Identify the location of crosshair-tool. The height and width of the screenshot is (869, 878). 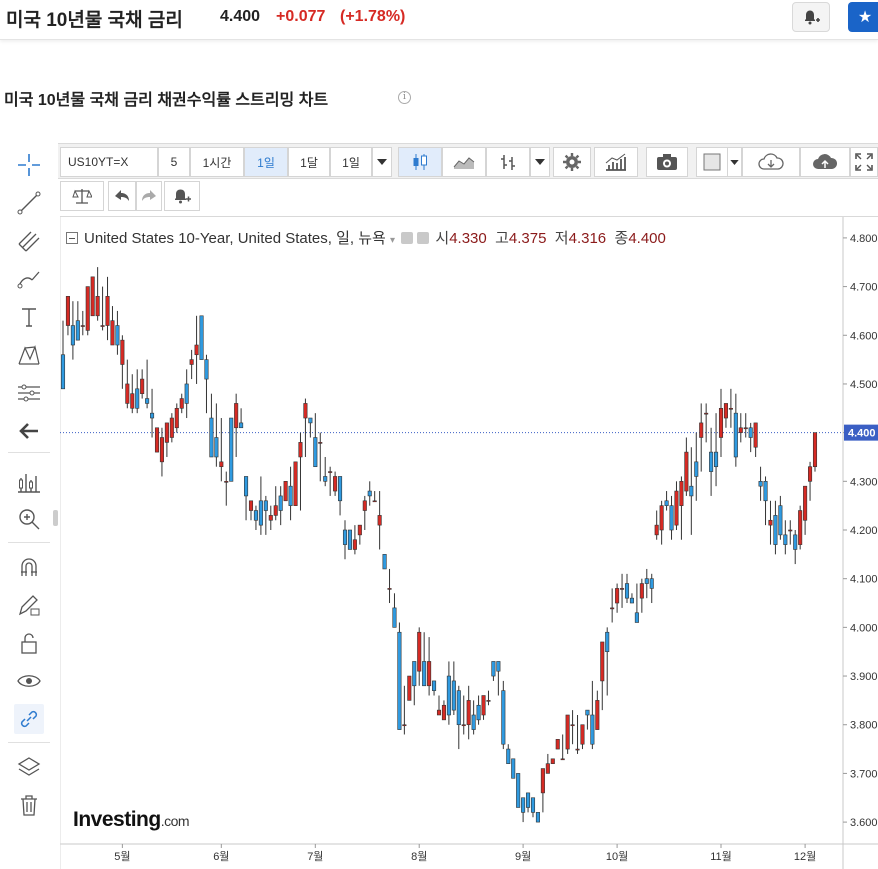
(29, 165).